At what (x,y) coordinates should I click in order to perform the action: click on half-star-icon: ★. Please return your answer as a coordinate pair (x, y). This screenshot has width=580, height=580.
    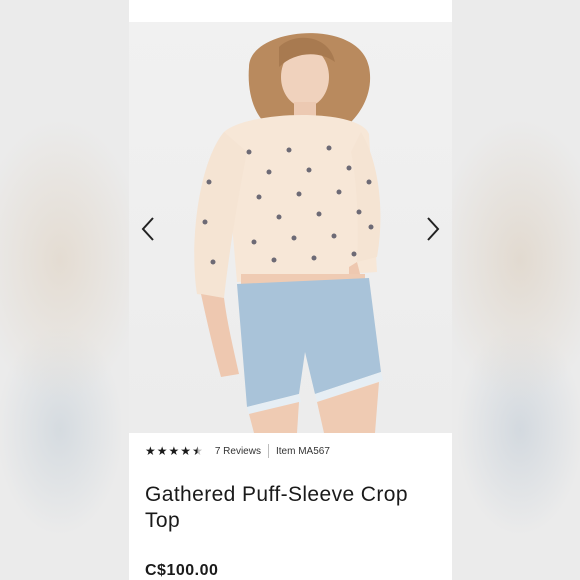
    Looking at the image, I should click on (197, 451).